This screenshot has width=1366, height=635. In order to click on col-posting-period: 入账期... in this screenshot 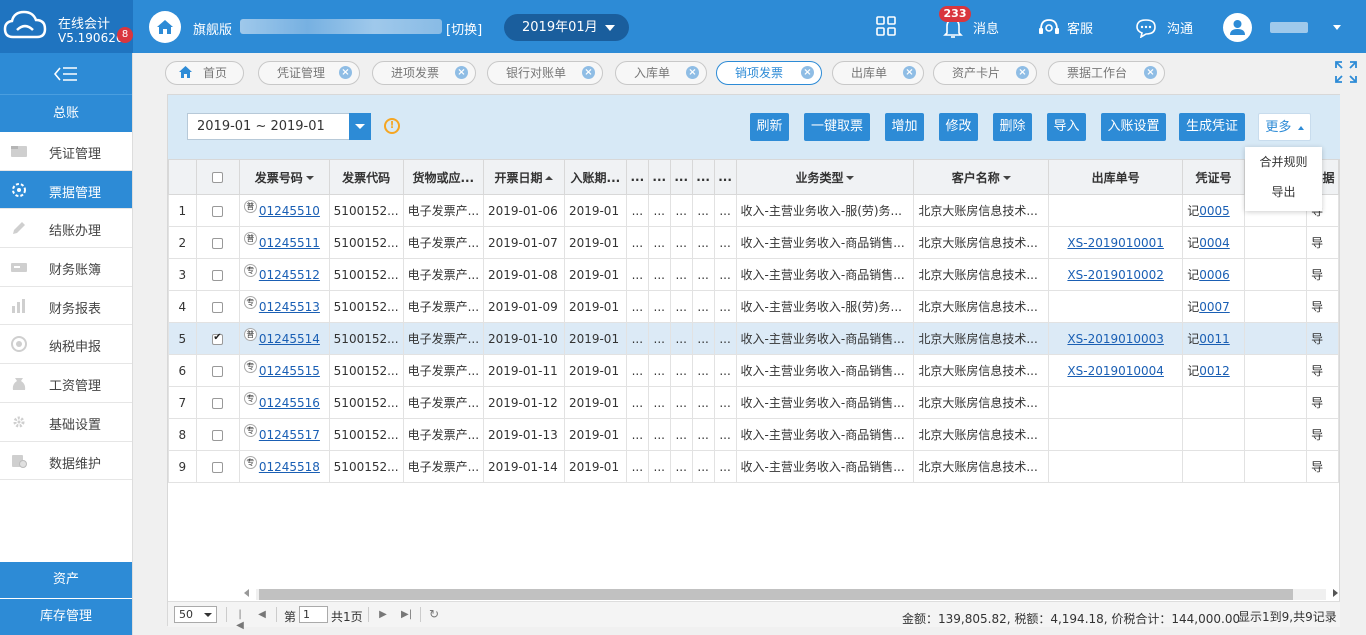, I will do `click(595, 177)`.